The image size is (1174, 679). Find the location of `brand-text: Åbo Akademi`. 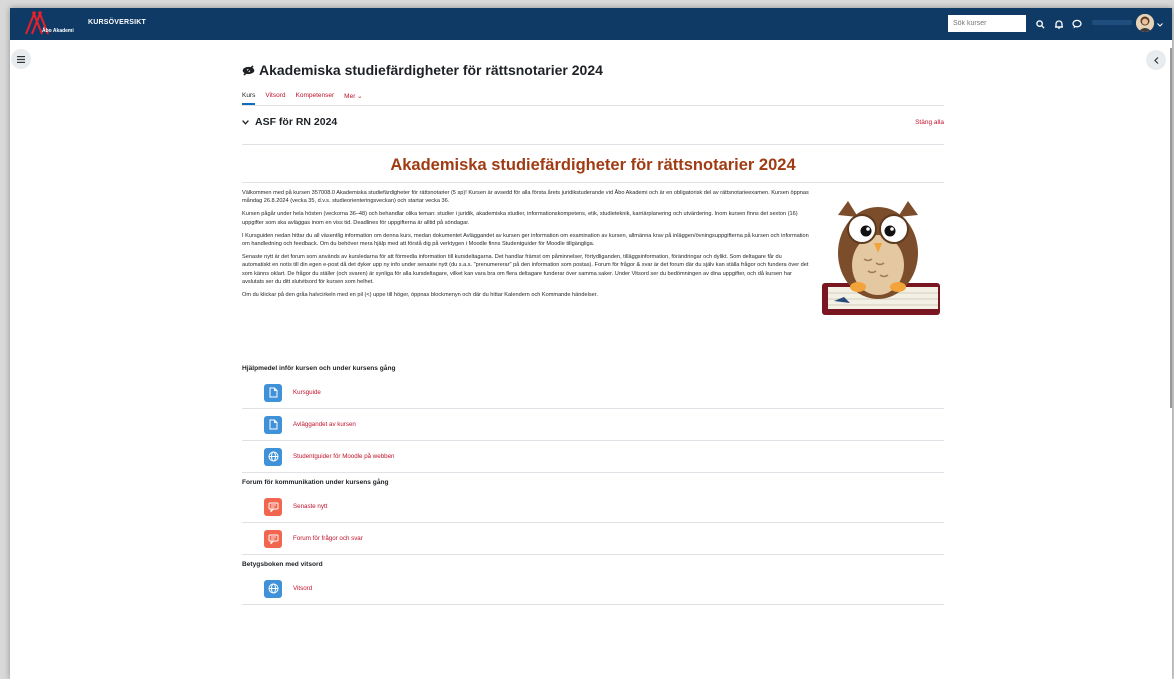

brand-text: Åbo Akademi is located at coordinates (58, 31).